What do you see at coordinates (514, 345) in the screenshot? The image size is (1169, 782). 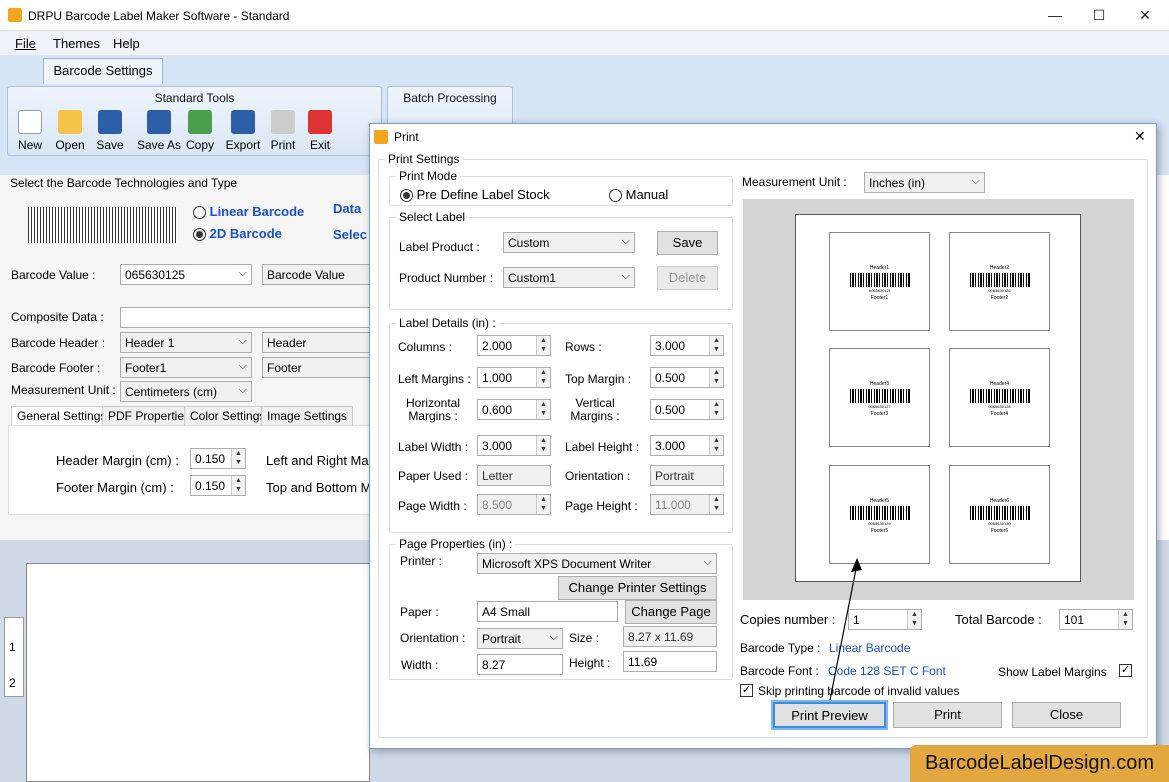 I see `columns-input: 2.000 ▲ ▼` at bounding box center [514, 345].